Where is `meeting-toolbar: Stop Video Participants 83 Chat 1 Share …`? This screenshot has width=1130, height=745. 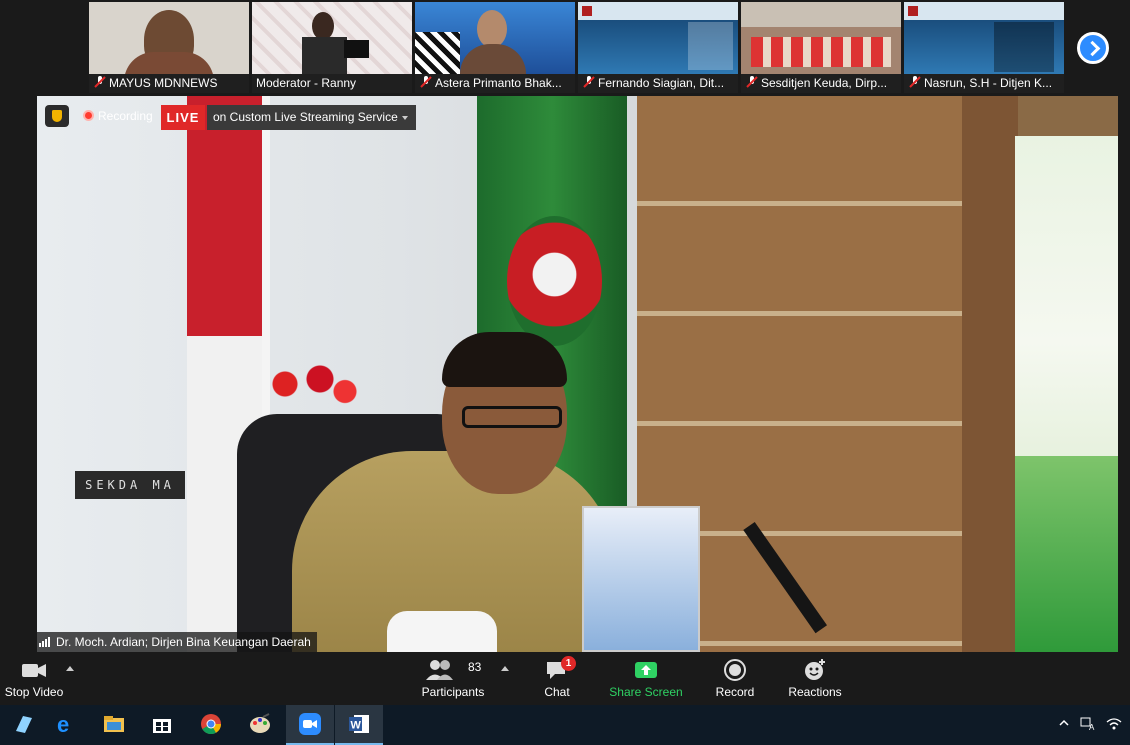 meeting-toolbar: Stop Video Participants 83 Chat 1 Share … is located at coordinates (565, 678).